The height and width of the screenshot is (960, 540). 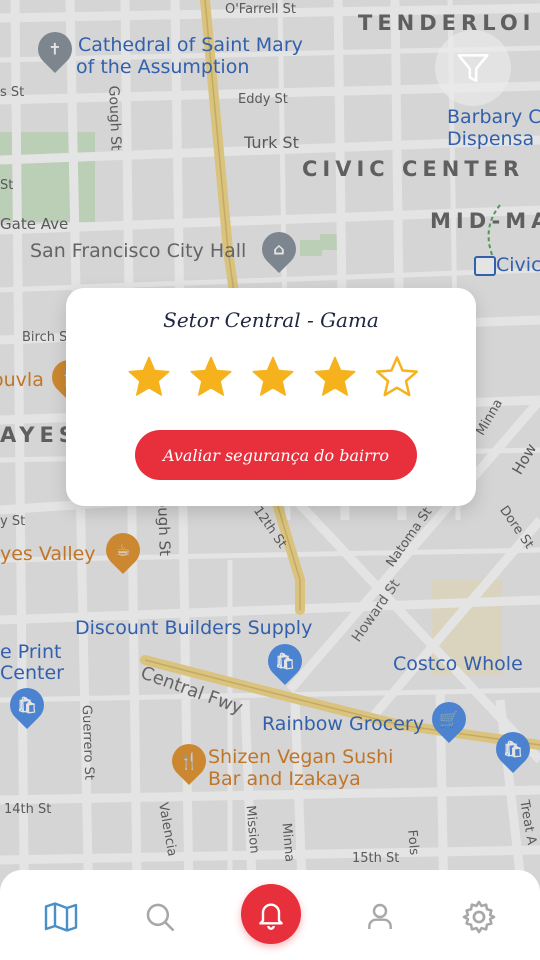 I want to click on search-icon, so click(x=160, y=917).